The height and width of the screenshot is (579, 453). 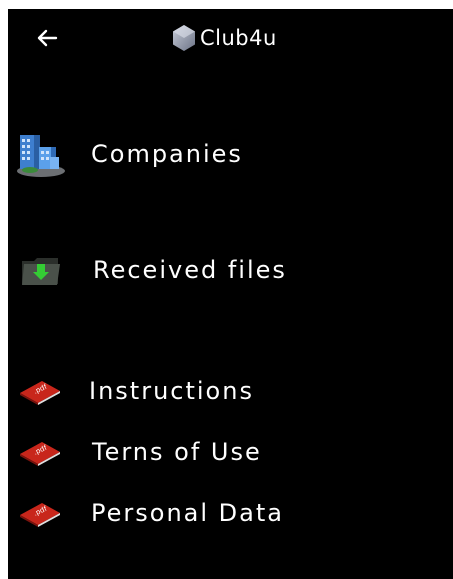 I want to click on back-button, so click(x=47, y=38).